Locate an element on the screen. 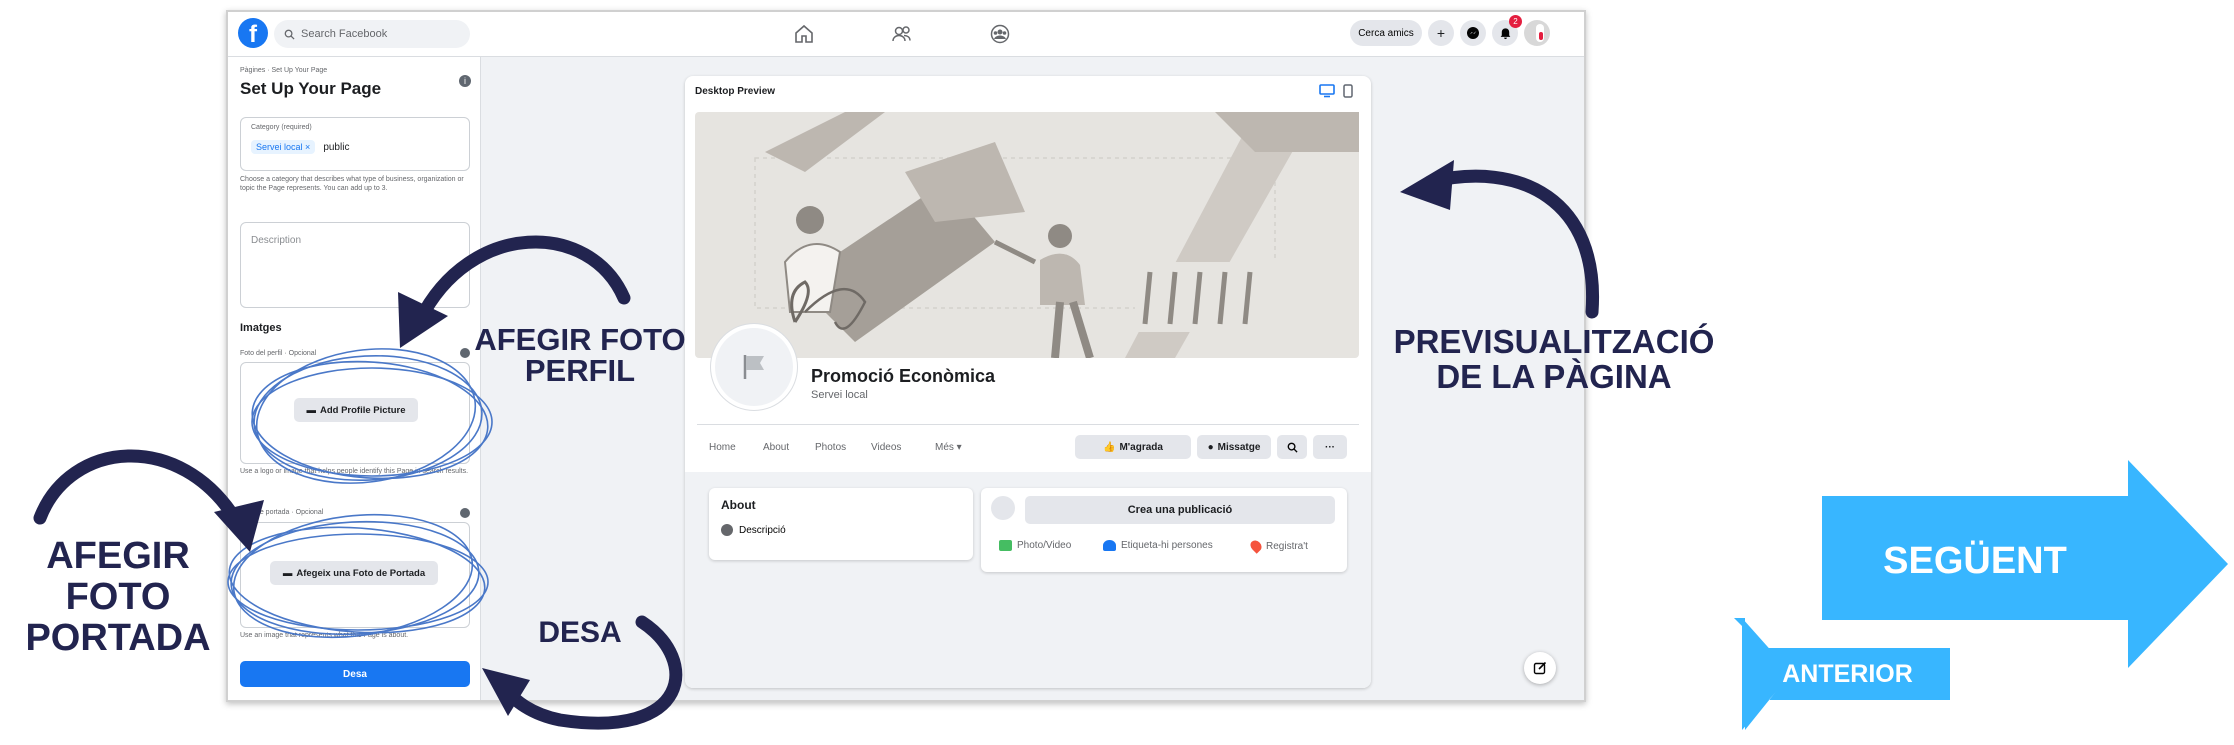 The width and height of the screenshot is (2234, 745). next-label: SEGÜENT is located at coordinates (1975, 561).